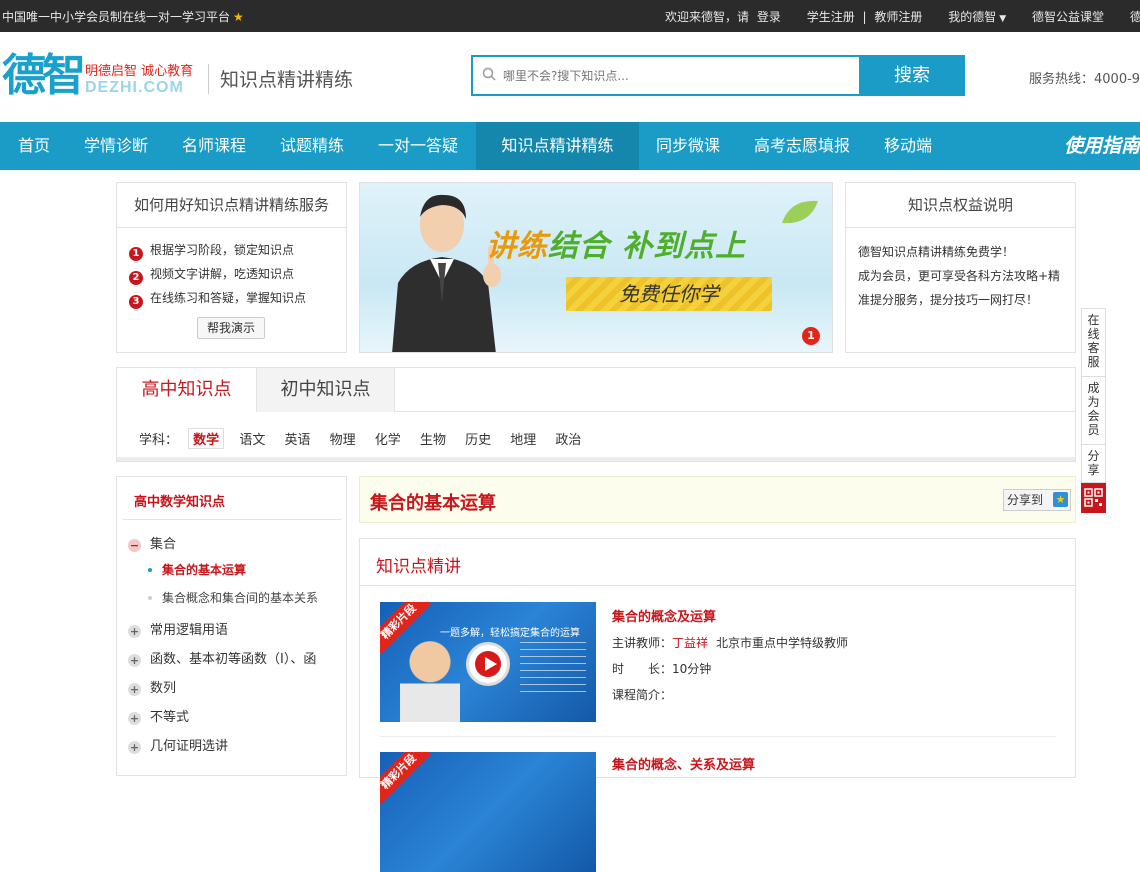  What do you see at coordinates (343, 438) in the screenshot?
I see `subject-physics: 物理` at bounding box center [343, 438].